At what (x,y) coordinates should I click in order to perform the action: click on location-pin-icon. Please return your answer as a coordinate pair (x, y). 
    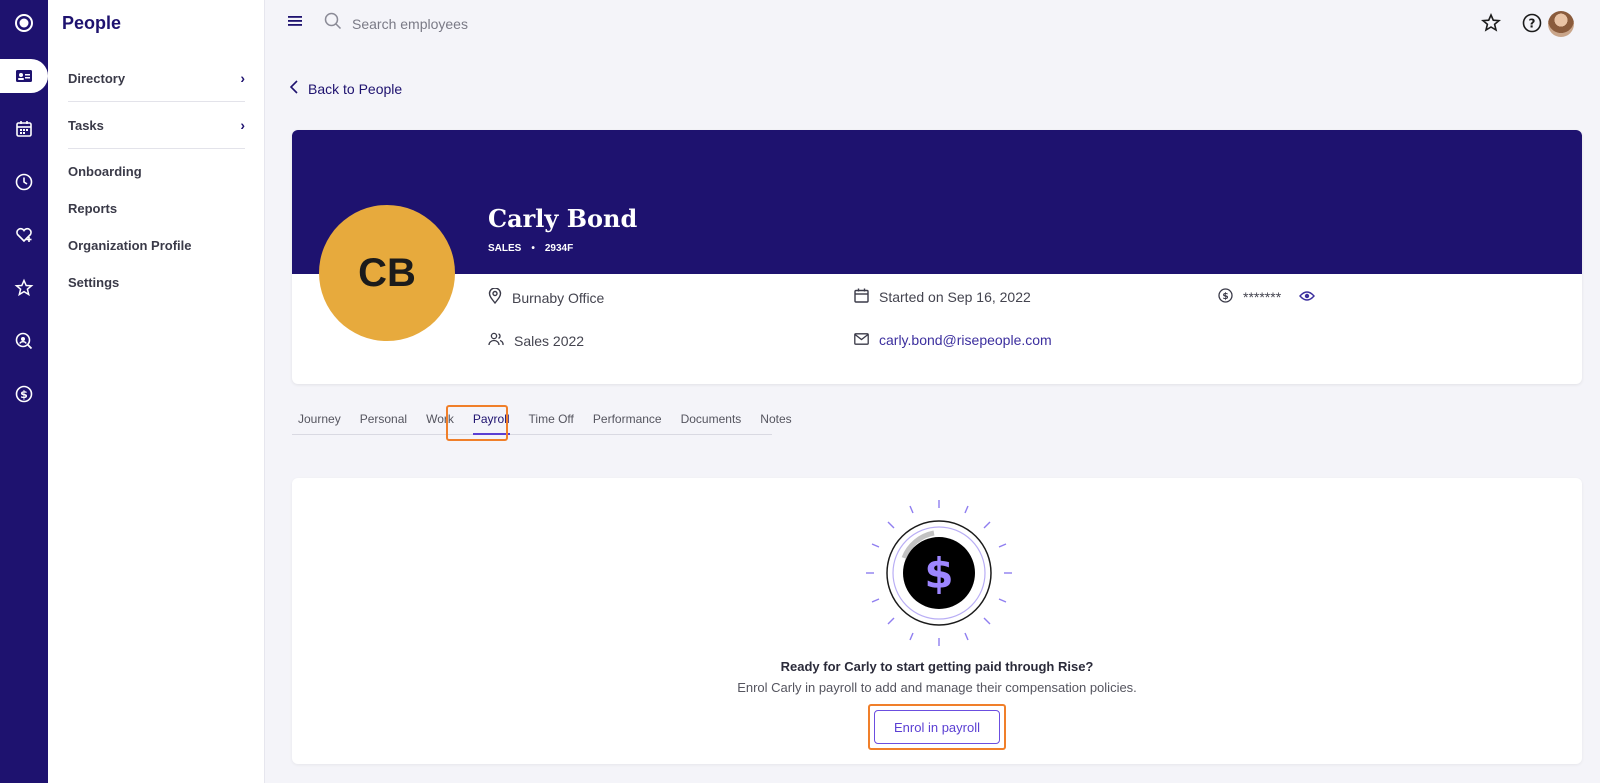
    Looking at the image, I should click on (495, 297).